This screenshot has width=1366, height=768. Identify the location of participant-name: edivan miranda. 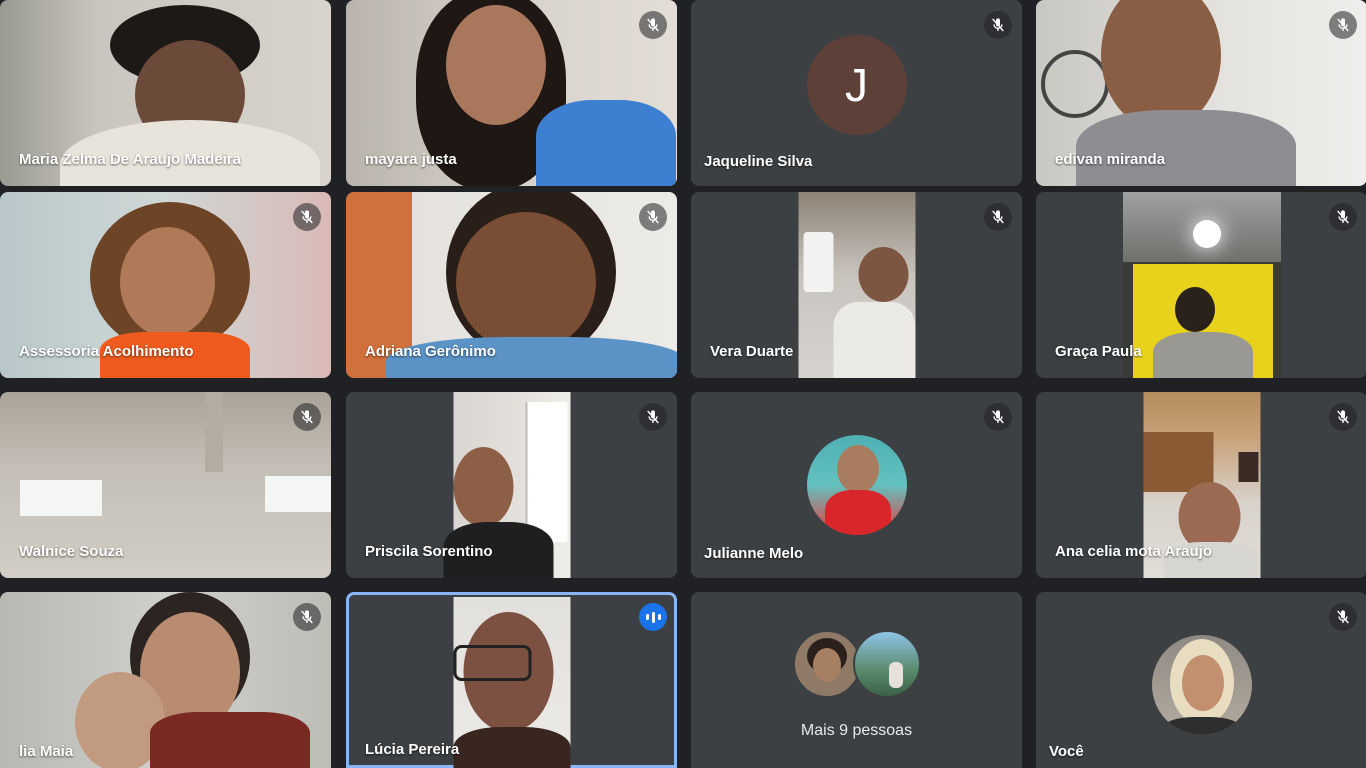
(1110, 159).